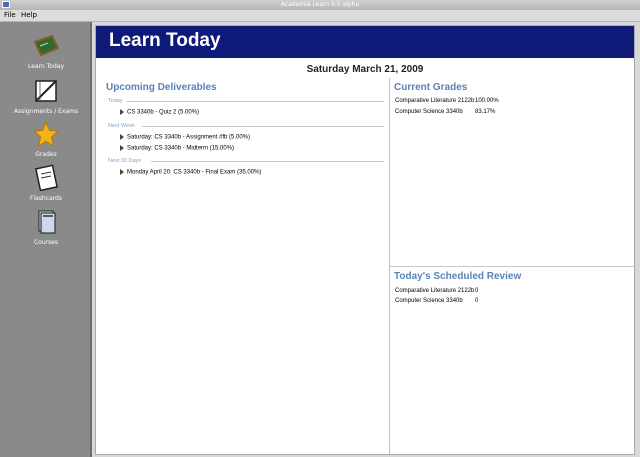 The height and width of the screenshot is (457, 640). What do you see at coordinates (435, 101) in the screenshot?
I see `grade-course: Comparative Literature 2122b` at bounding box center [435, 101].